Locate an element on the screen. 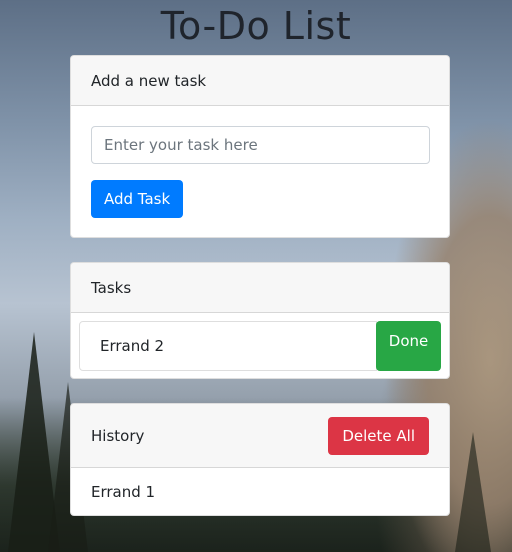 This screenshot has height=552, width=512. tasks-card-body: Errand 2 Done is located at coordinates (260, 345).